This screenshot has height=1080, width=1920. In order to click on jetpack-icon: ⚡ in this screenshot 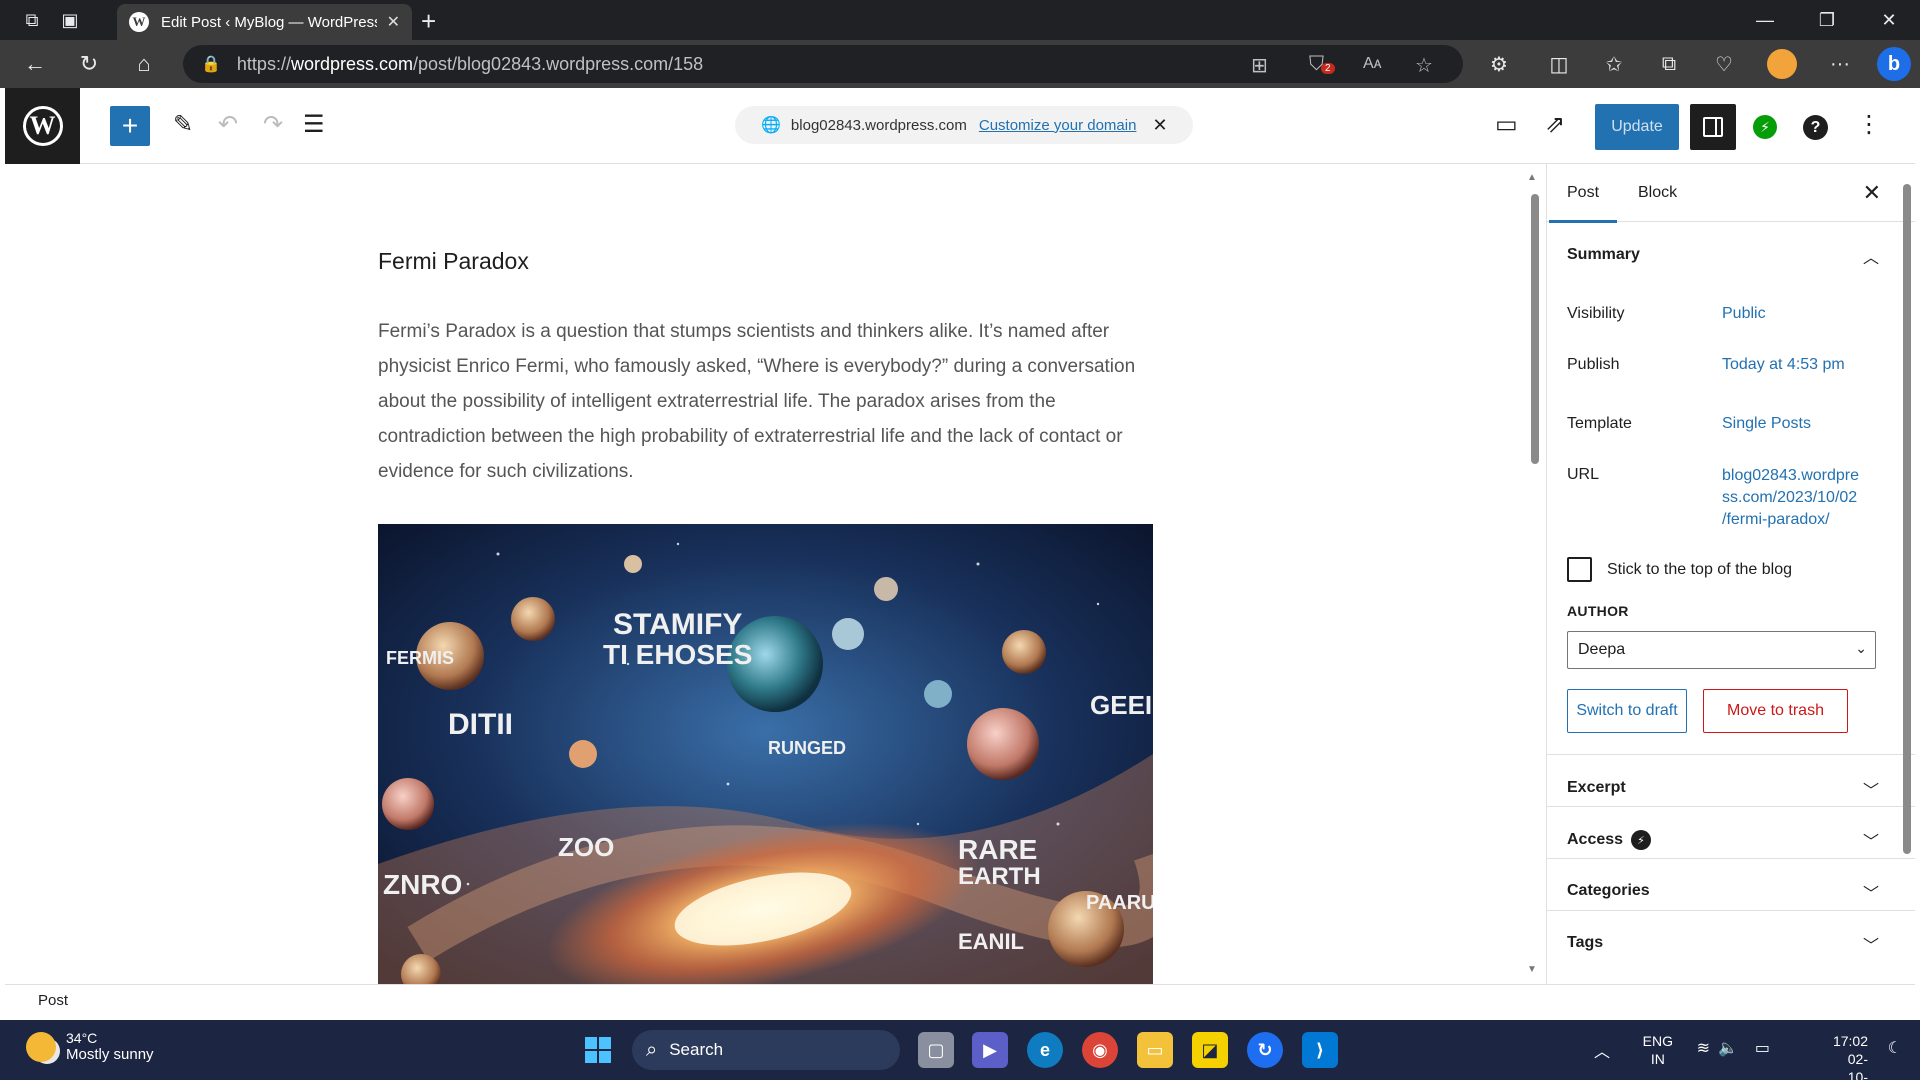, I will do `click(1765, 127)`.